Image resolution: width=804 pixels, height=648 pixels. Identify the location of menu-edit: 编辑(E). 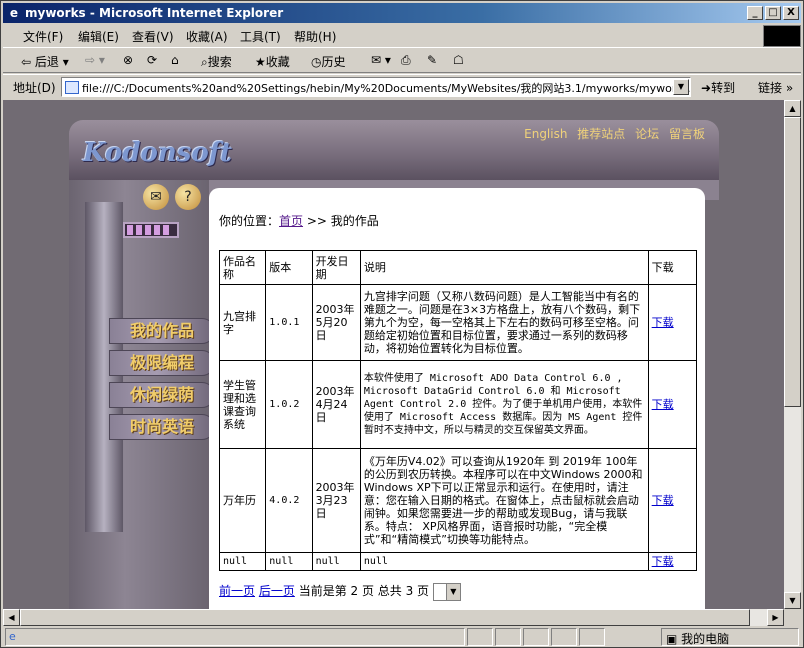
(98, 36).